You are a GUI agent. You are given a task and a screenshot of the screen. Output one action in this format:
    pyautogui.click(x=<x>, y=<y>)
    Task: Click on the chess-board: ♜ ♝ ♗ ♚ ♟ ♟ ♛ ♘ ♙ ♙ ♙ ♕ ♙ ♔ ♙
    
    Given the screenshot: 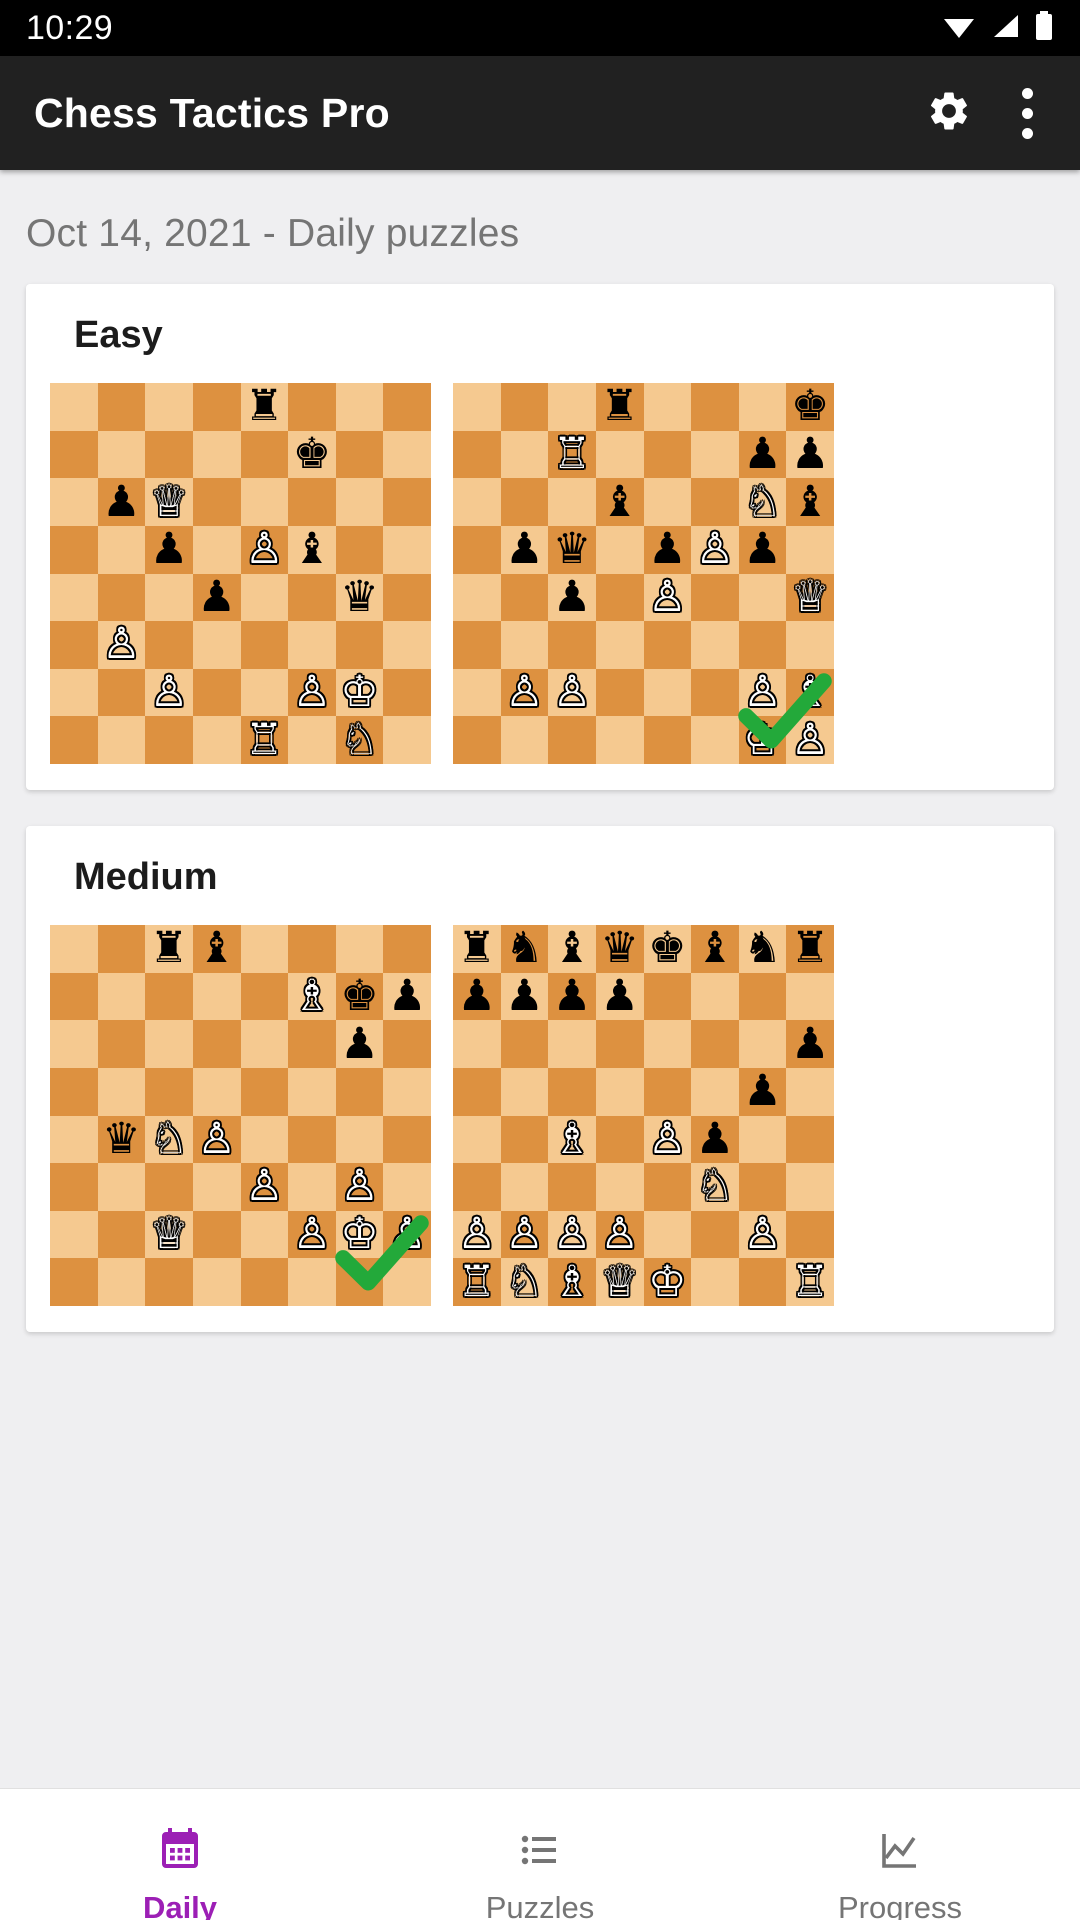 What is the action you would take?
    pyautogui.click(x=240, y=1115)
    